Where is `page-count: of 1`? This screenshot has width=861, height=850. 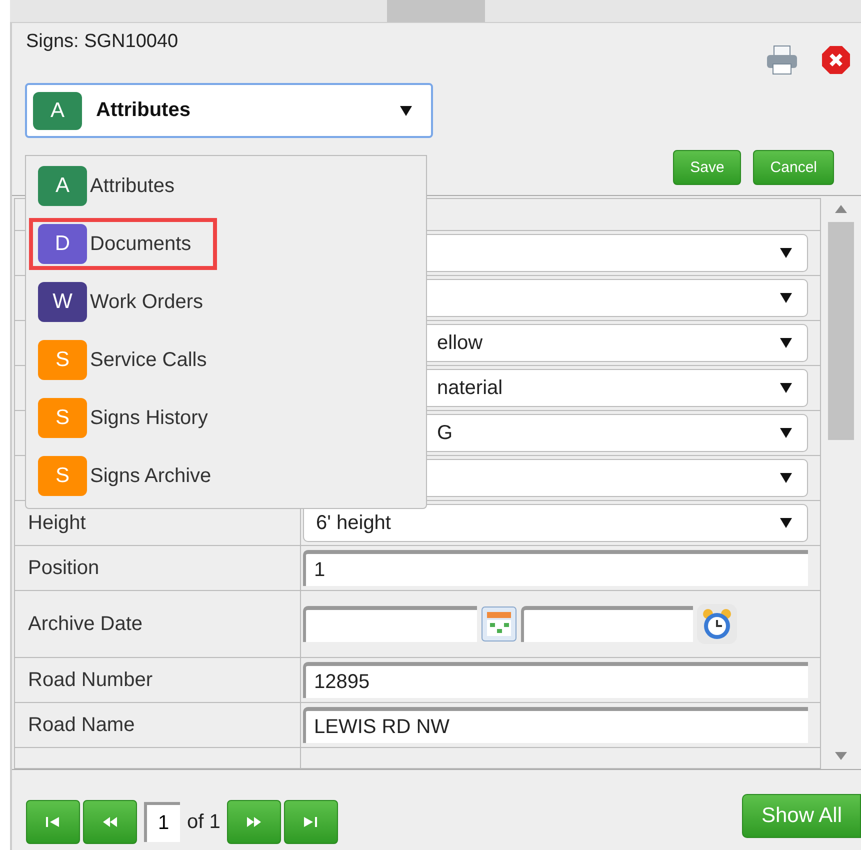 page-count: of 1 is located at coordinates (203, 822).